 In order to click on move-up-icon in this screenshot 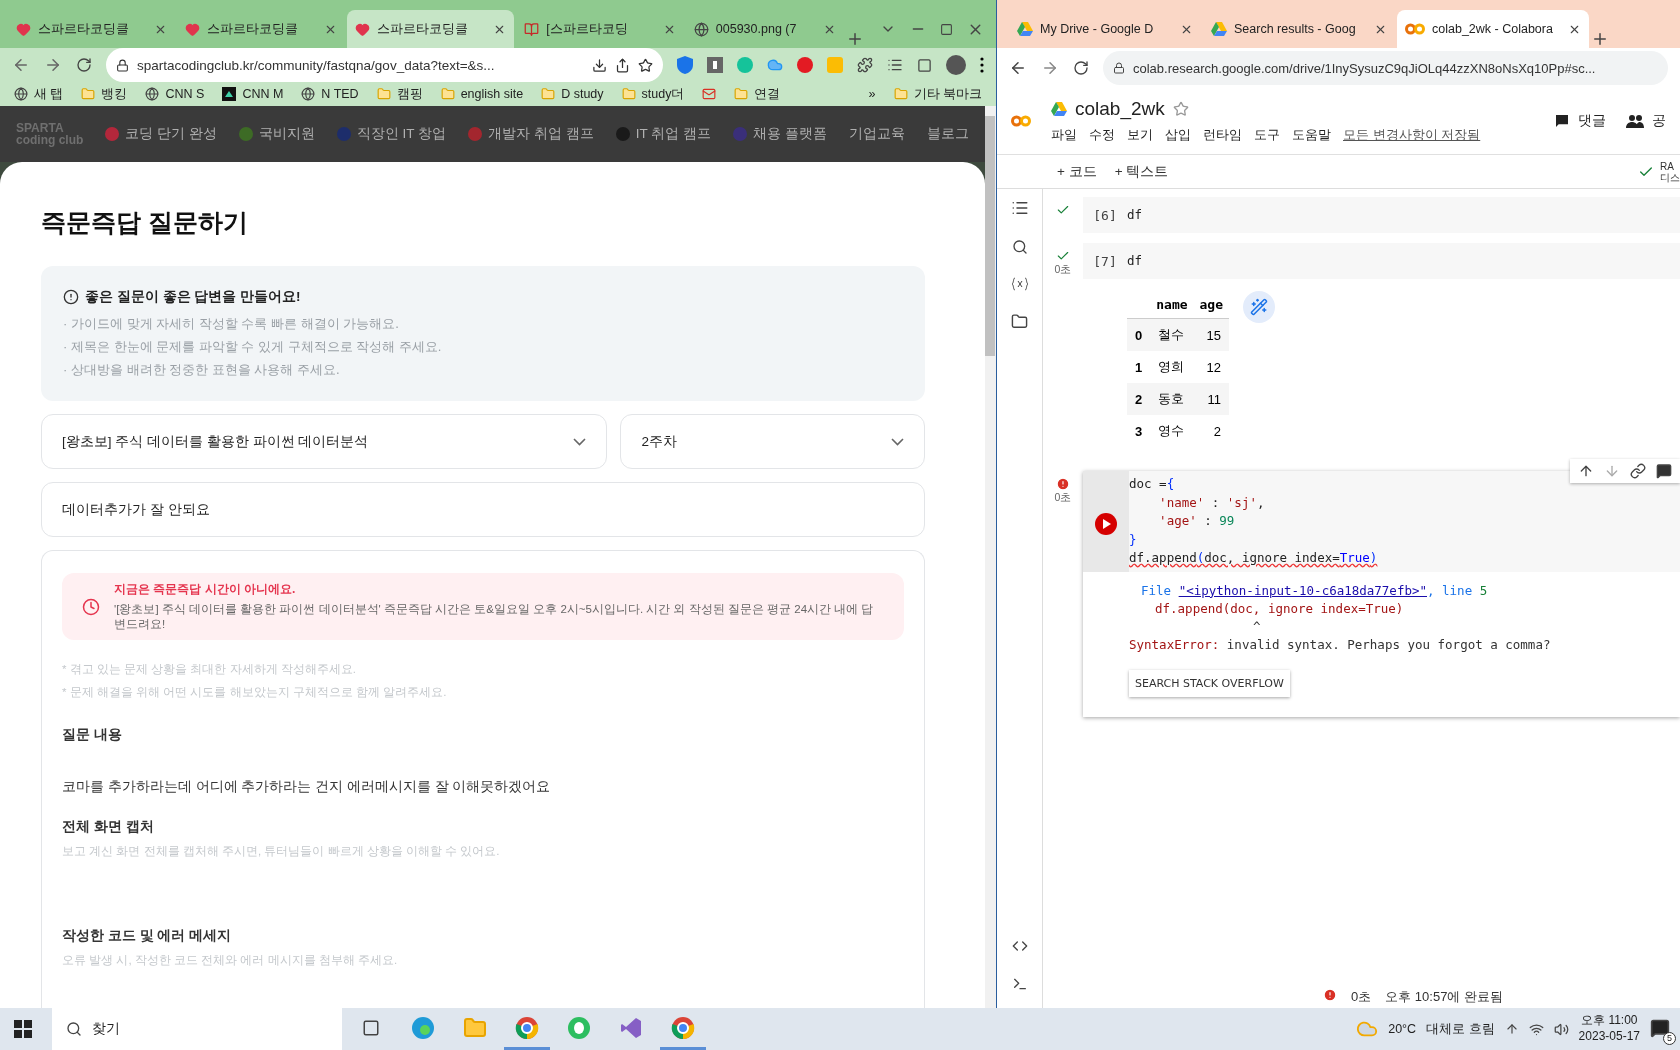, I will do `click(1586, 471)`.